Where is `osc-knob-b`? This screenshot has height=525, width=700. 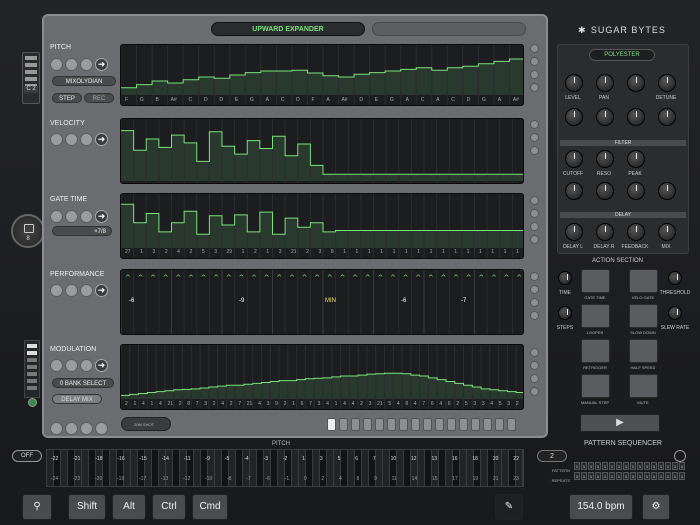 osc-knob-b is located at coordinates (605, 117).